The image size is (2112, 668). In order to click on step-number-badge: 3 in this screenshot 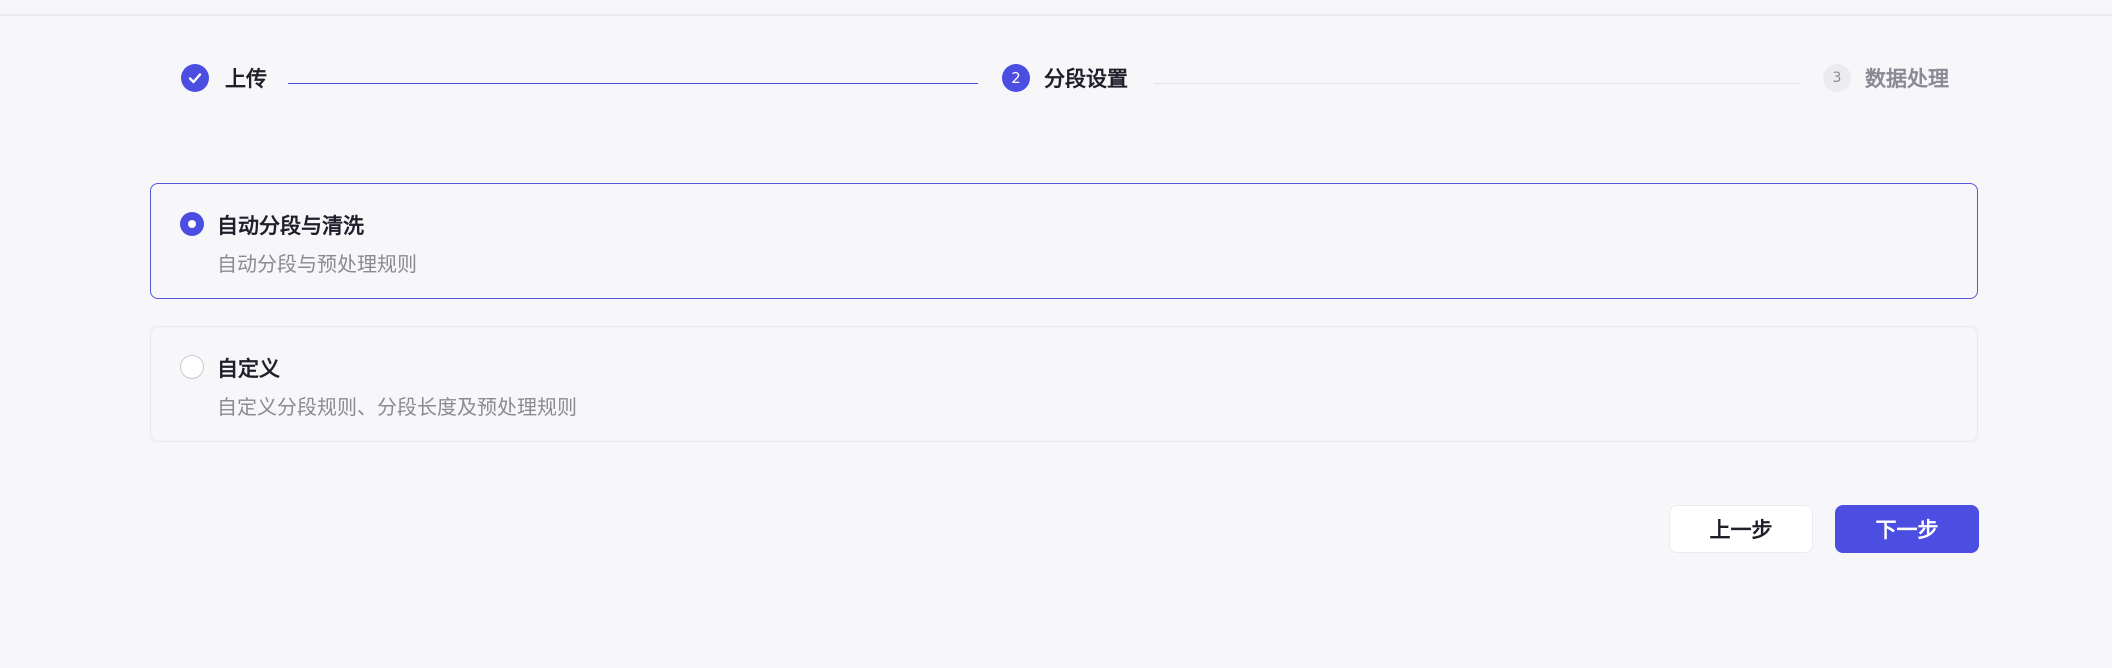, I will do `click(1837, 78)`.